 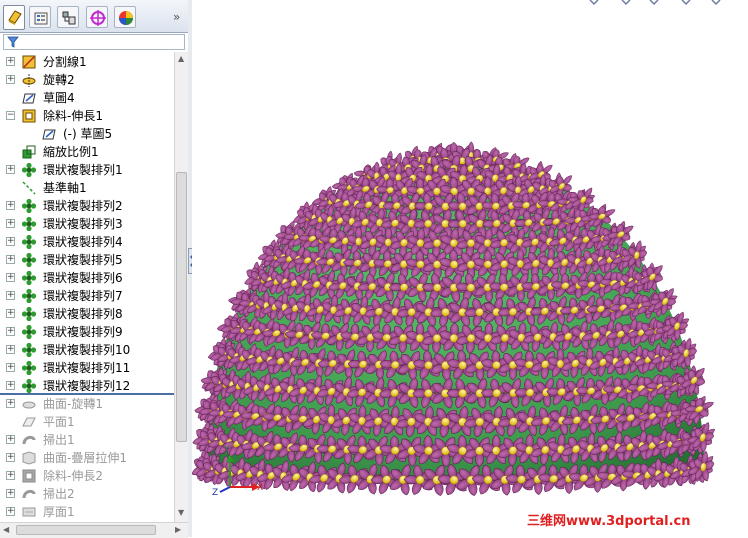 What do you see at coordinates (94, 42) in the screenshot?
I see `tree-filter-input` at bounding box center [94, 42].